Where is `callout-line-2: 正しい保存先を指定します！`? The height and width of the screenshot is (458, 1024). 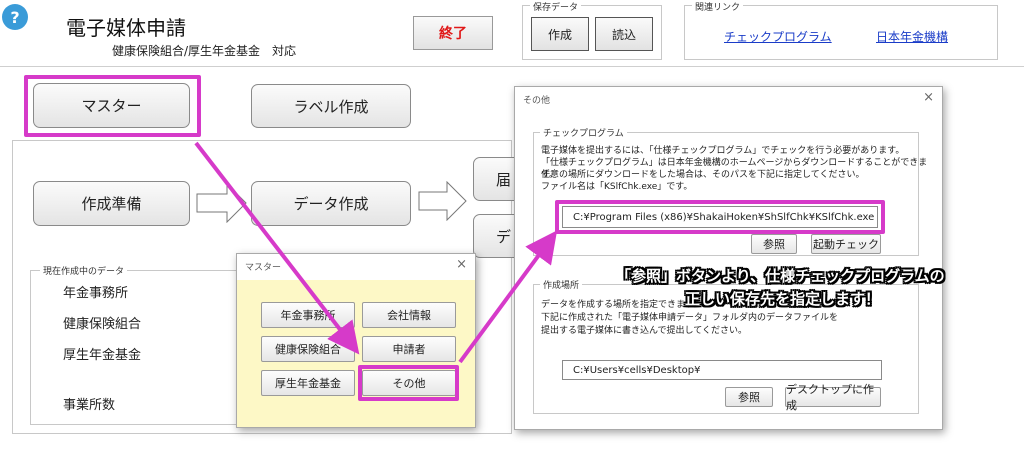
callout-line-2: 正しい保存先を指定します！ is located at coordinates (783, 299).